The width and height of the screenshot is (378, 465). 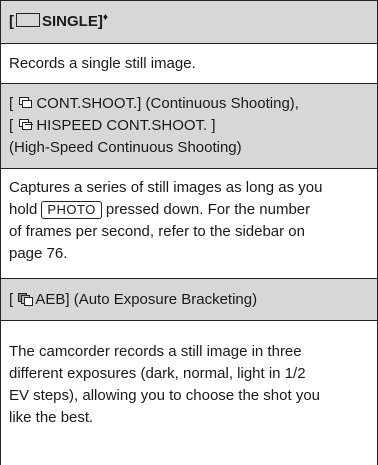 What do you see at coordinates (126, 125) in the screenshot?
I see `cont-line2: HISPEED CONT.SHOOT. ]` at bounding box center [126, 125].